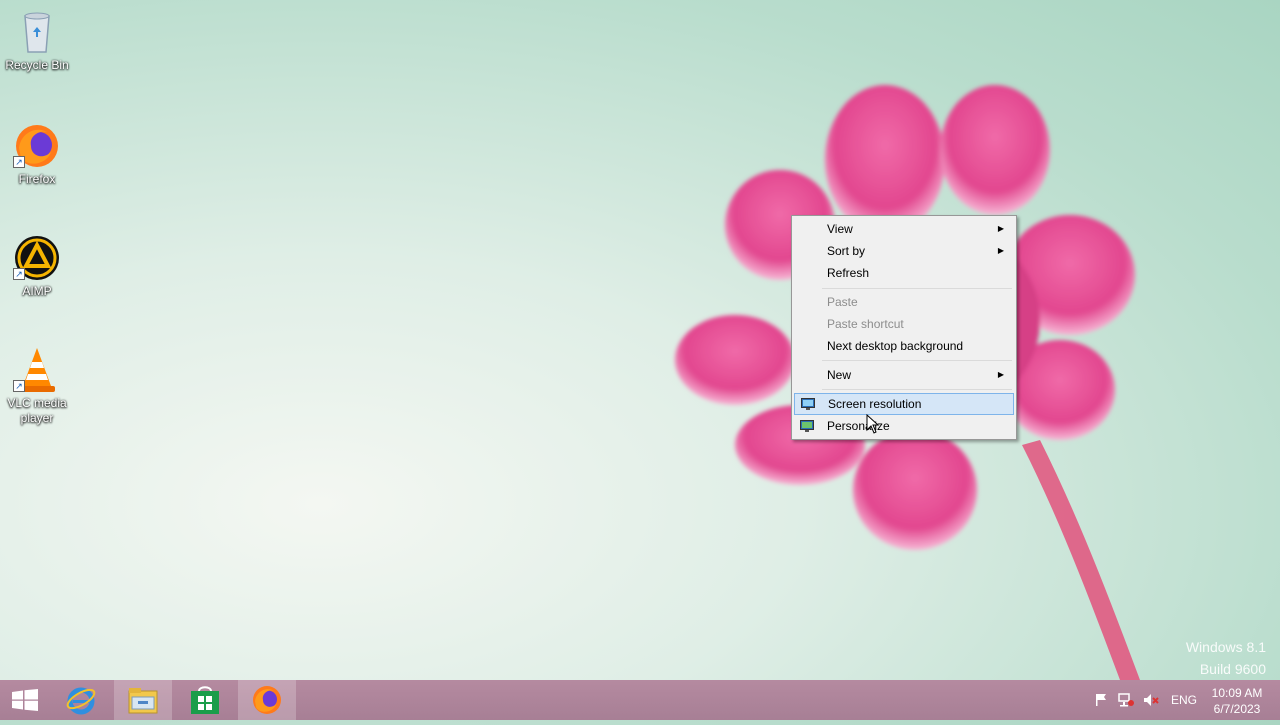 Image resolution: width=1280 pixels, height=725 pixels. Describe the element at coordinates (807, 425) in the screenshot. I see `personalize-icon` at that location.